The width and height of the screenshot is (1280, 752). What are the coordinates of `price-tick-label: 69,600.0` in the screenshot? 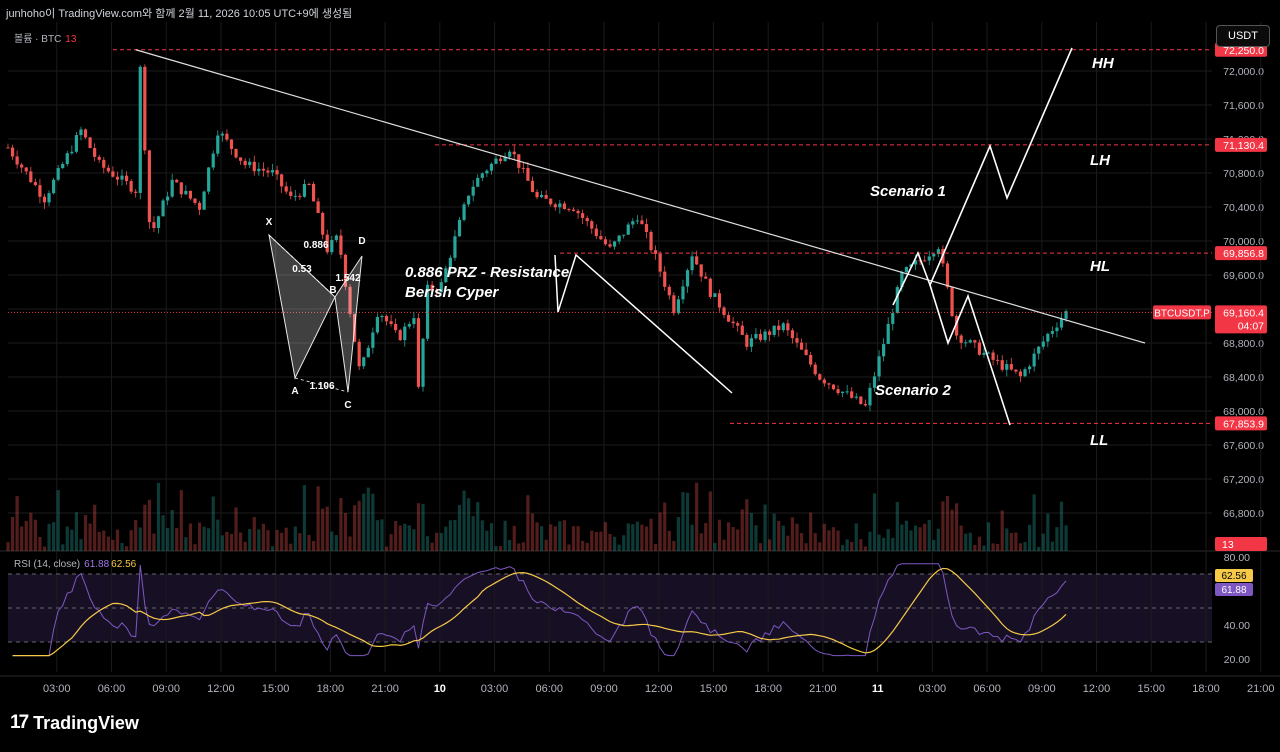 It's located at (1243, 276).